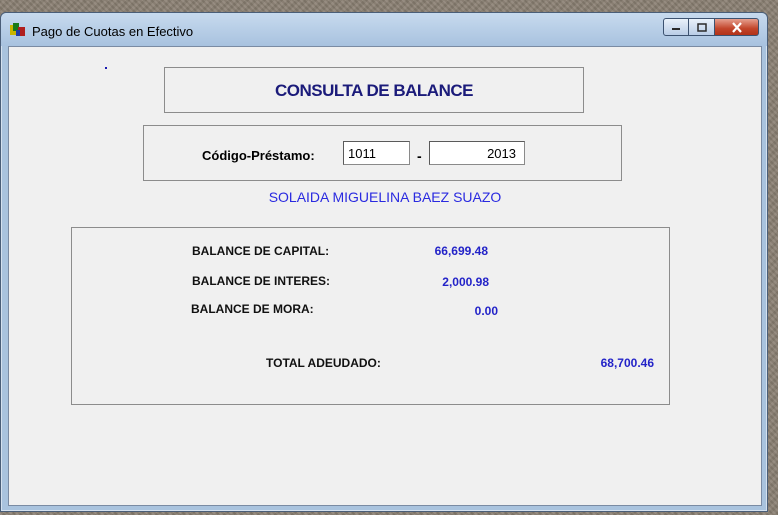 Image resolution: width=778 pixels, height=515 pixels. I want to click on client-name: SOLAIDA MIGUELINA BAEZ SUAZO, so click(385, 197).